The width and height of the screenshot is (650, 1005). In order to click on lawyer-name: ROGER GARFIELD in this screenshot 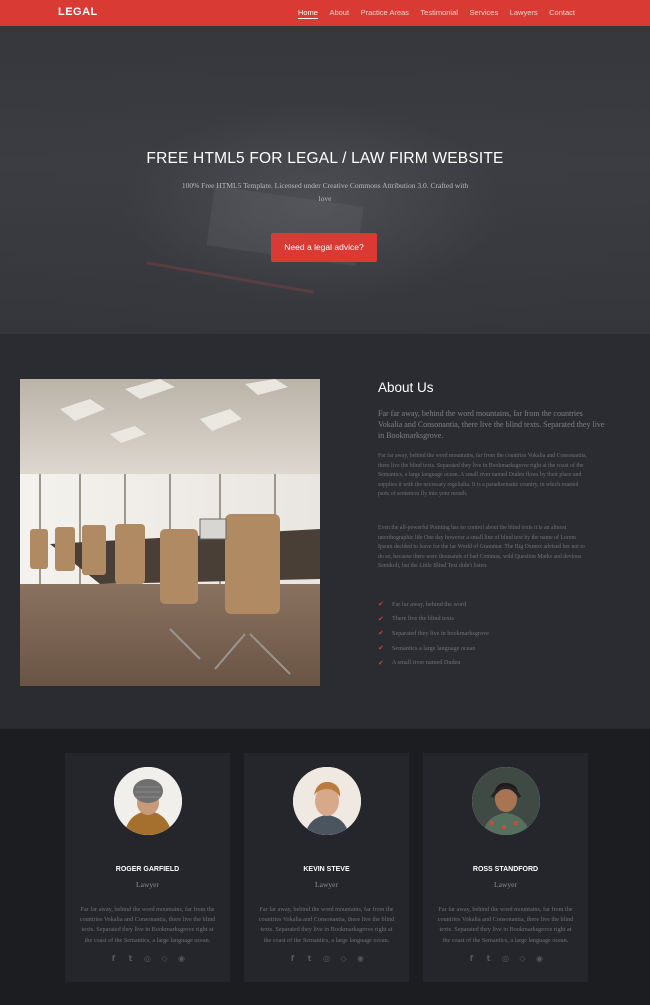, I will do `click(147, 869)`.